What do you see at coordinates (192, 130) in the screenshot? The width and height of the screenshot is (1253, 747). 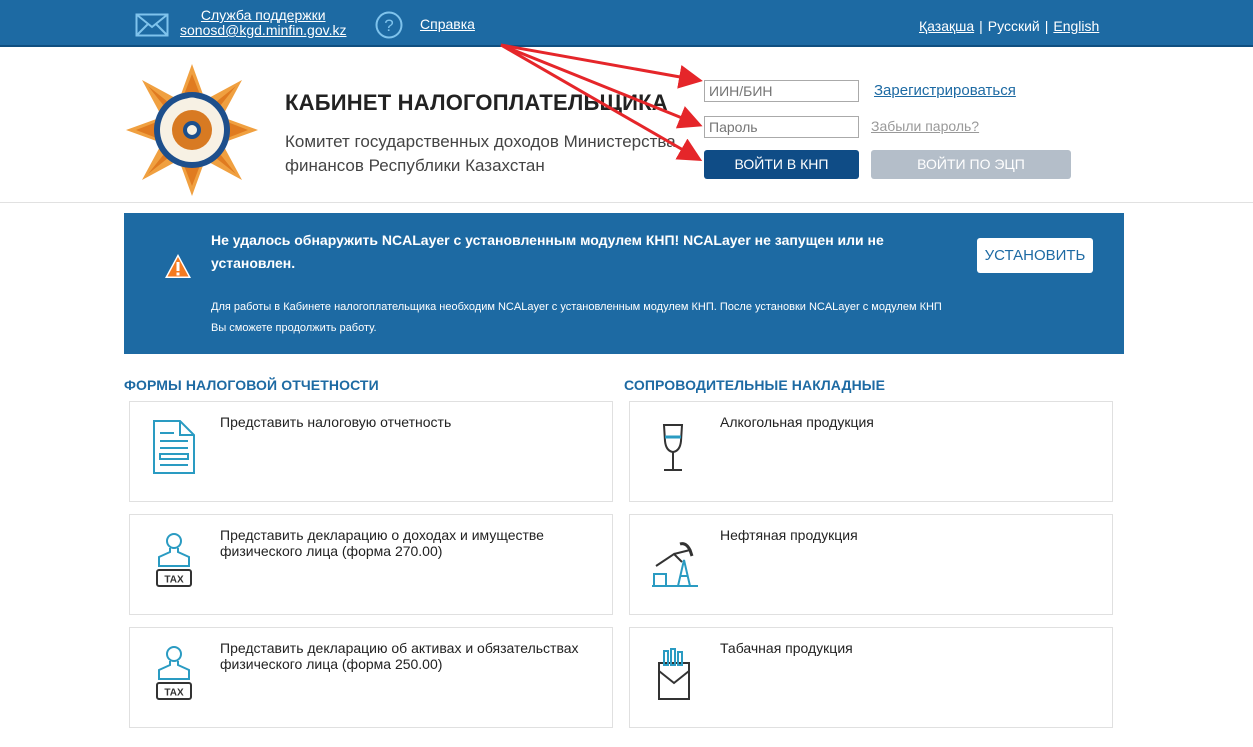 I see `committee-emblem-logo` at bounding box center [192, 130].